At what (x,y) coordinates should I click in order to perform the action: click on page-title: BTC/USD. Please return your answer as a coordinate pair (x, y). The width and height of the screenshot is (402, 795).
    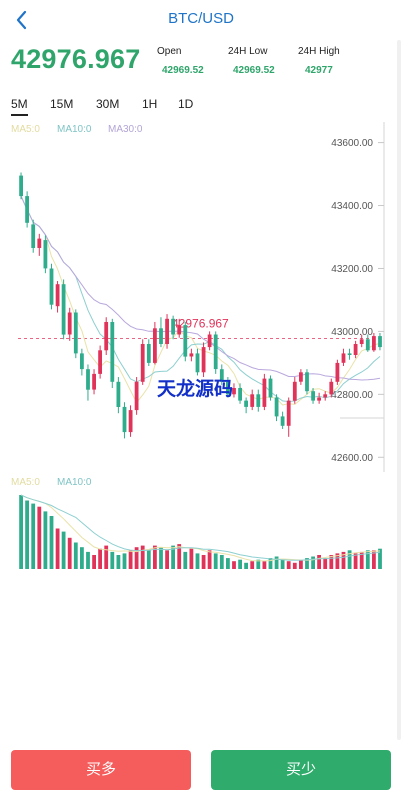
    Looking at the image, I should click on (201, 18).